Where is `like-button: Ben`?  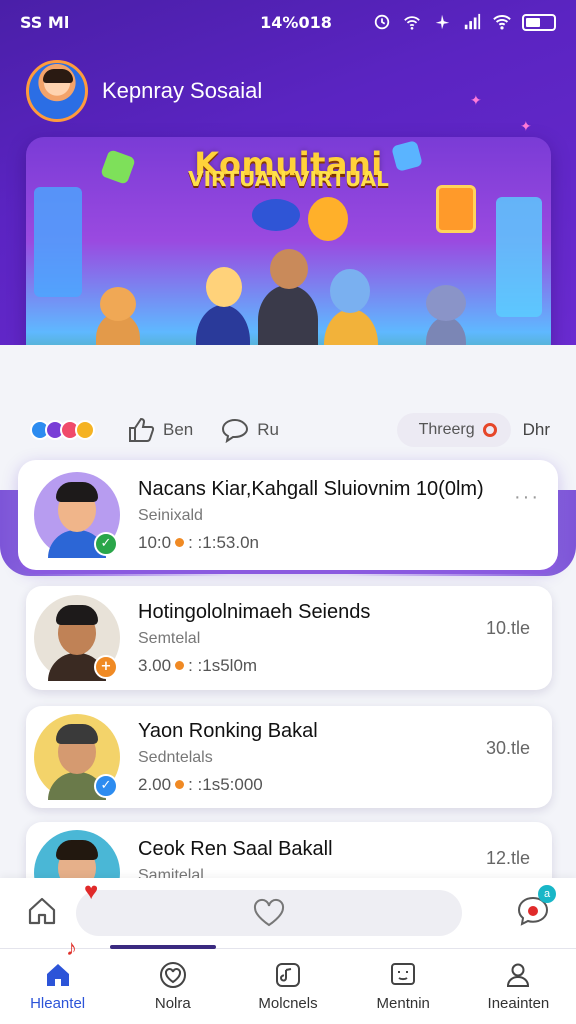 like-button: Ben is located at coordinates (160, 430).